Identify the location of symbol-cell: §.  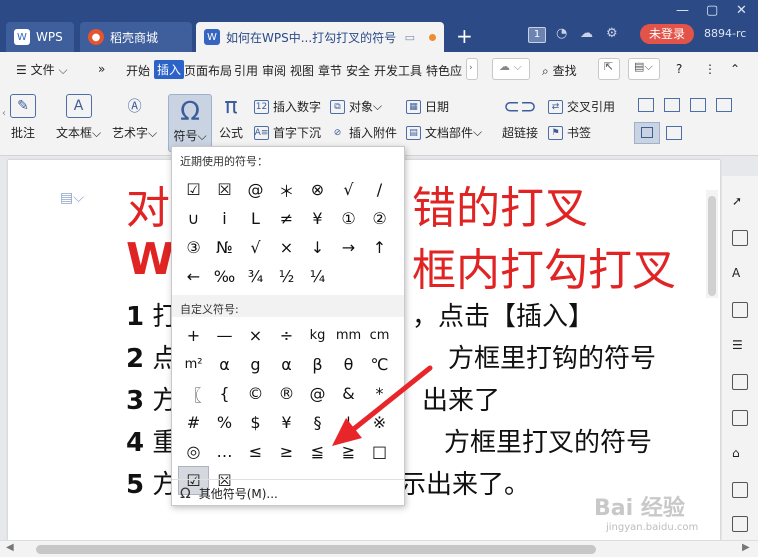
(317, 422).